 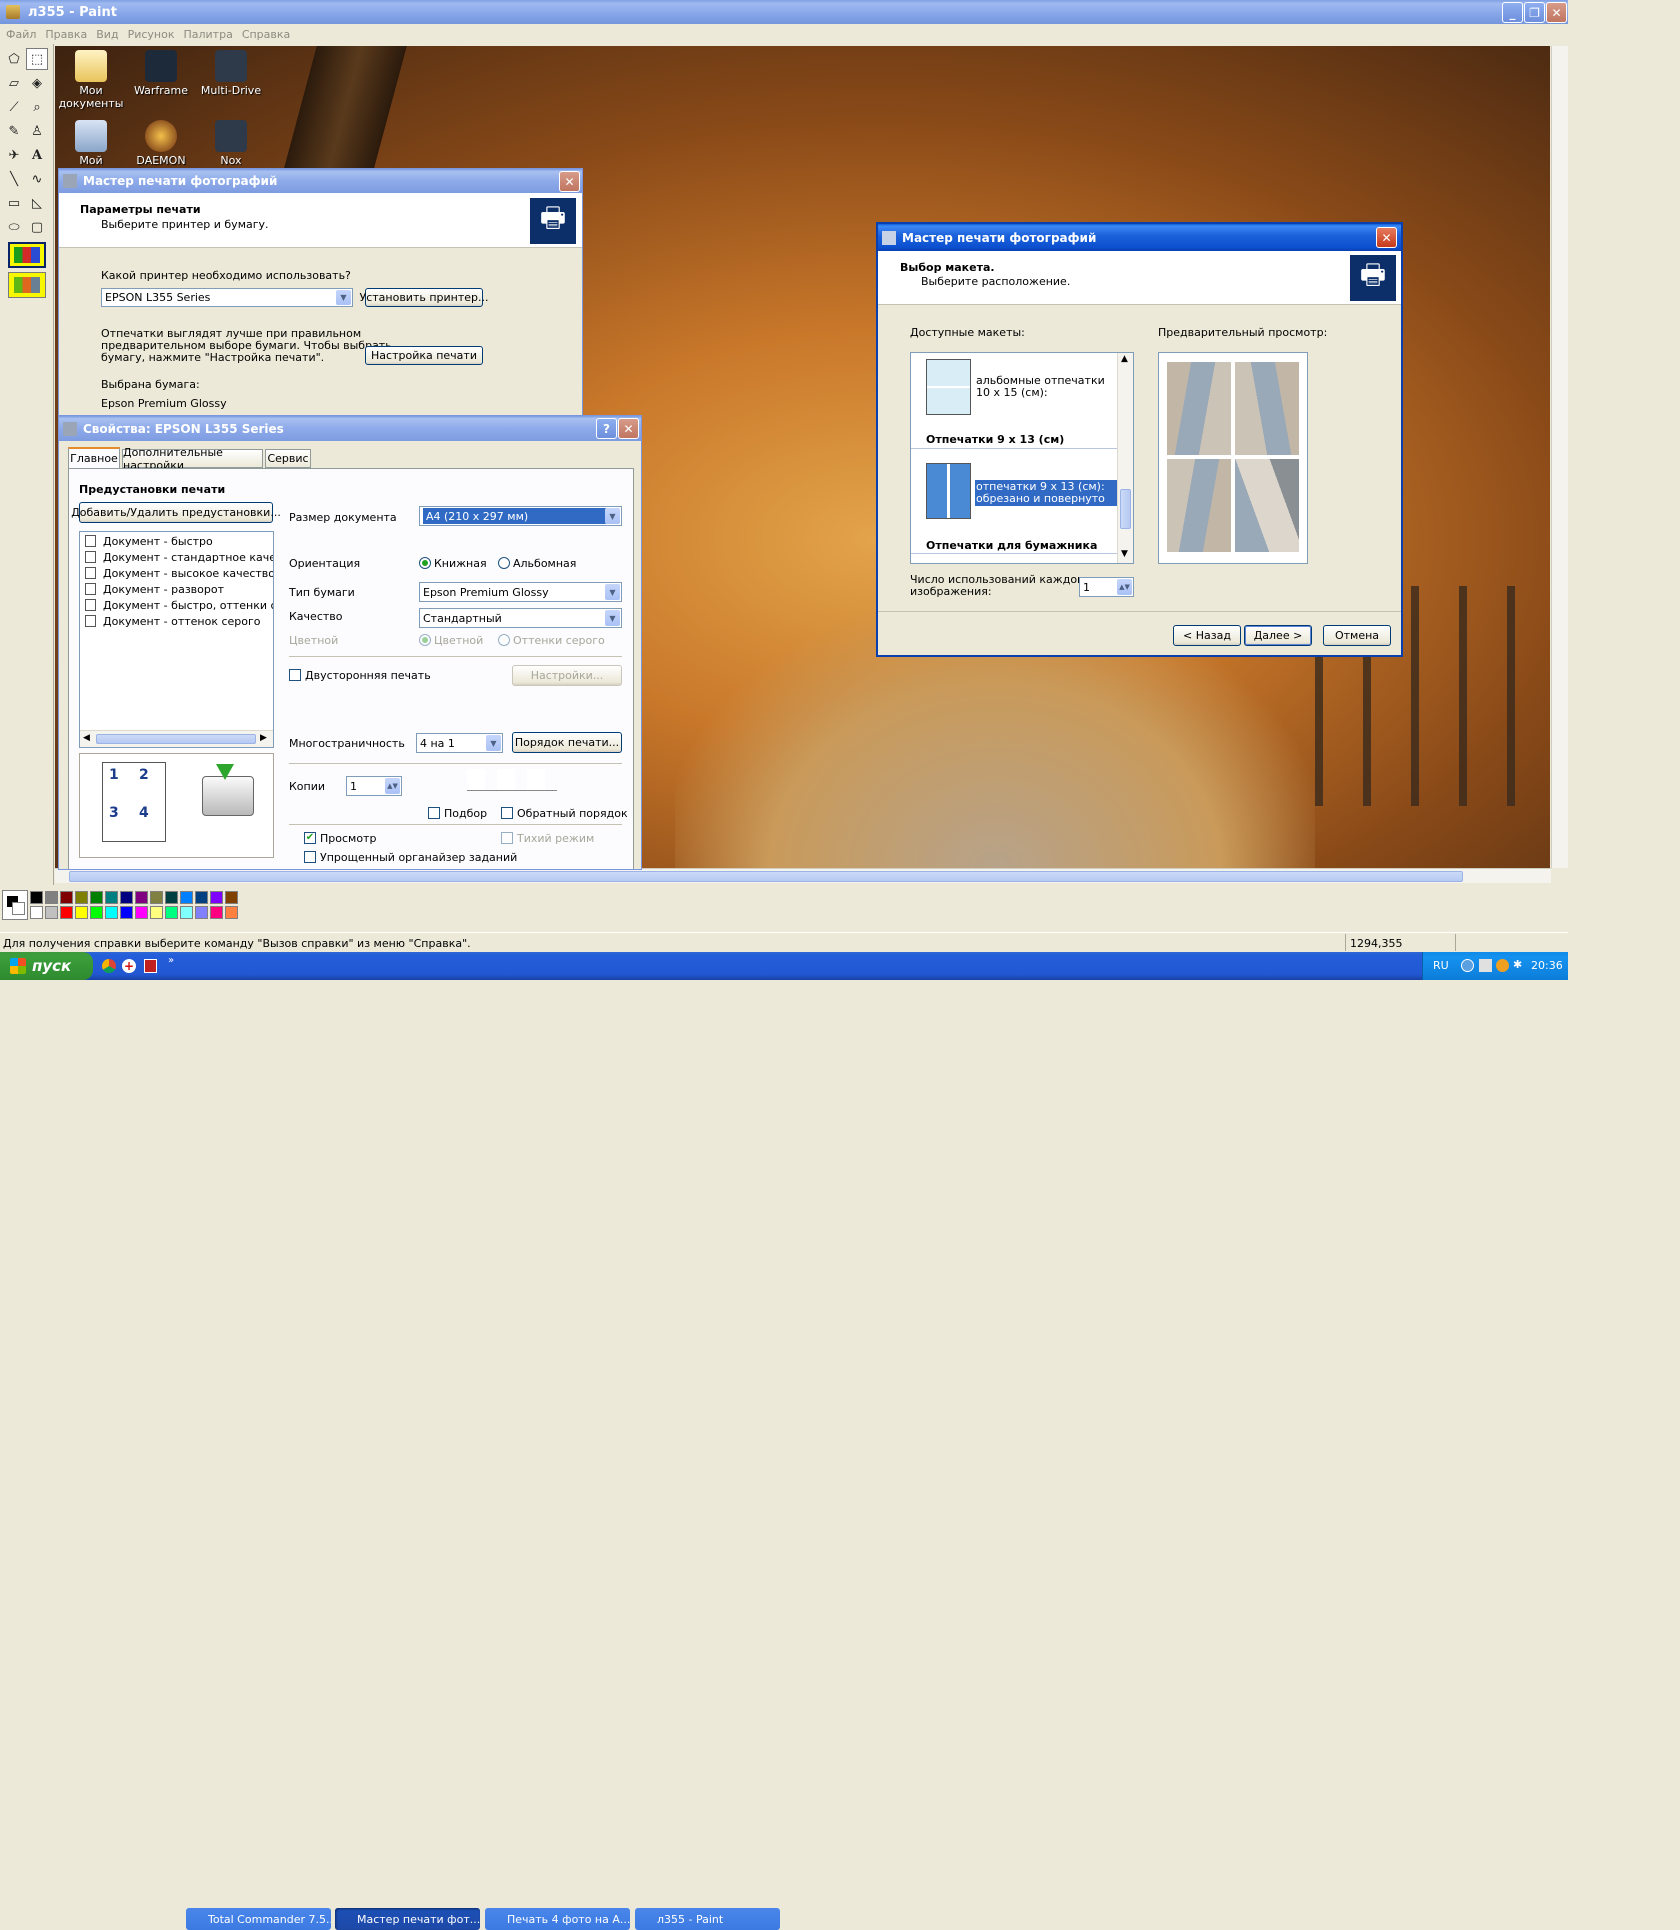 What do you see at coordinates (171, 960) in the screenshot?
I see `quicklaunch-expand-icon: »` at bounding box center [171, 960].